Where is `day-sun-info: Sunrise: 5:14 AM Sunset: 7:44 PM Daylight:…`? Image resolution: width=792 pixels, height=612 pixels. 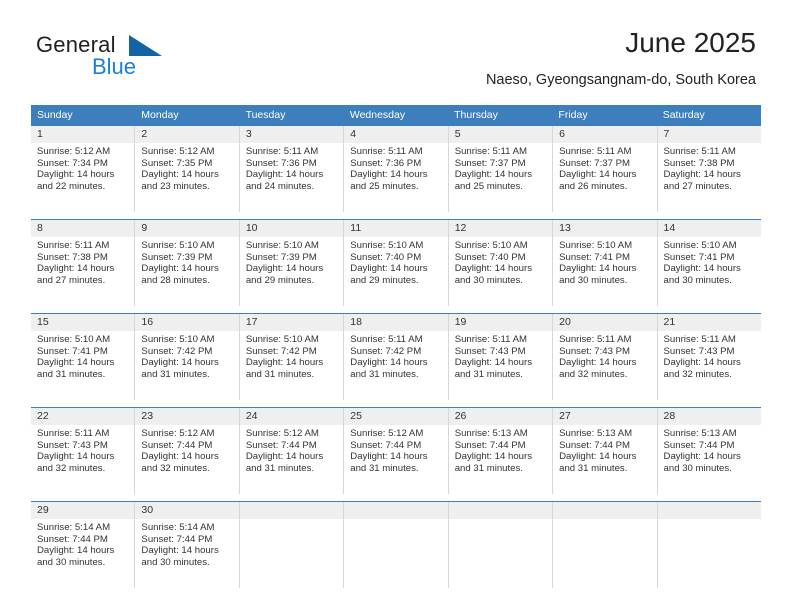
day-sun-info: Sunrise: 5:14 AM Sunset: 7:44 PM Daylight:… is located at coordinates (186, 544).